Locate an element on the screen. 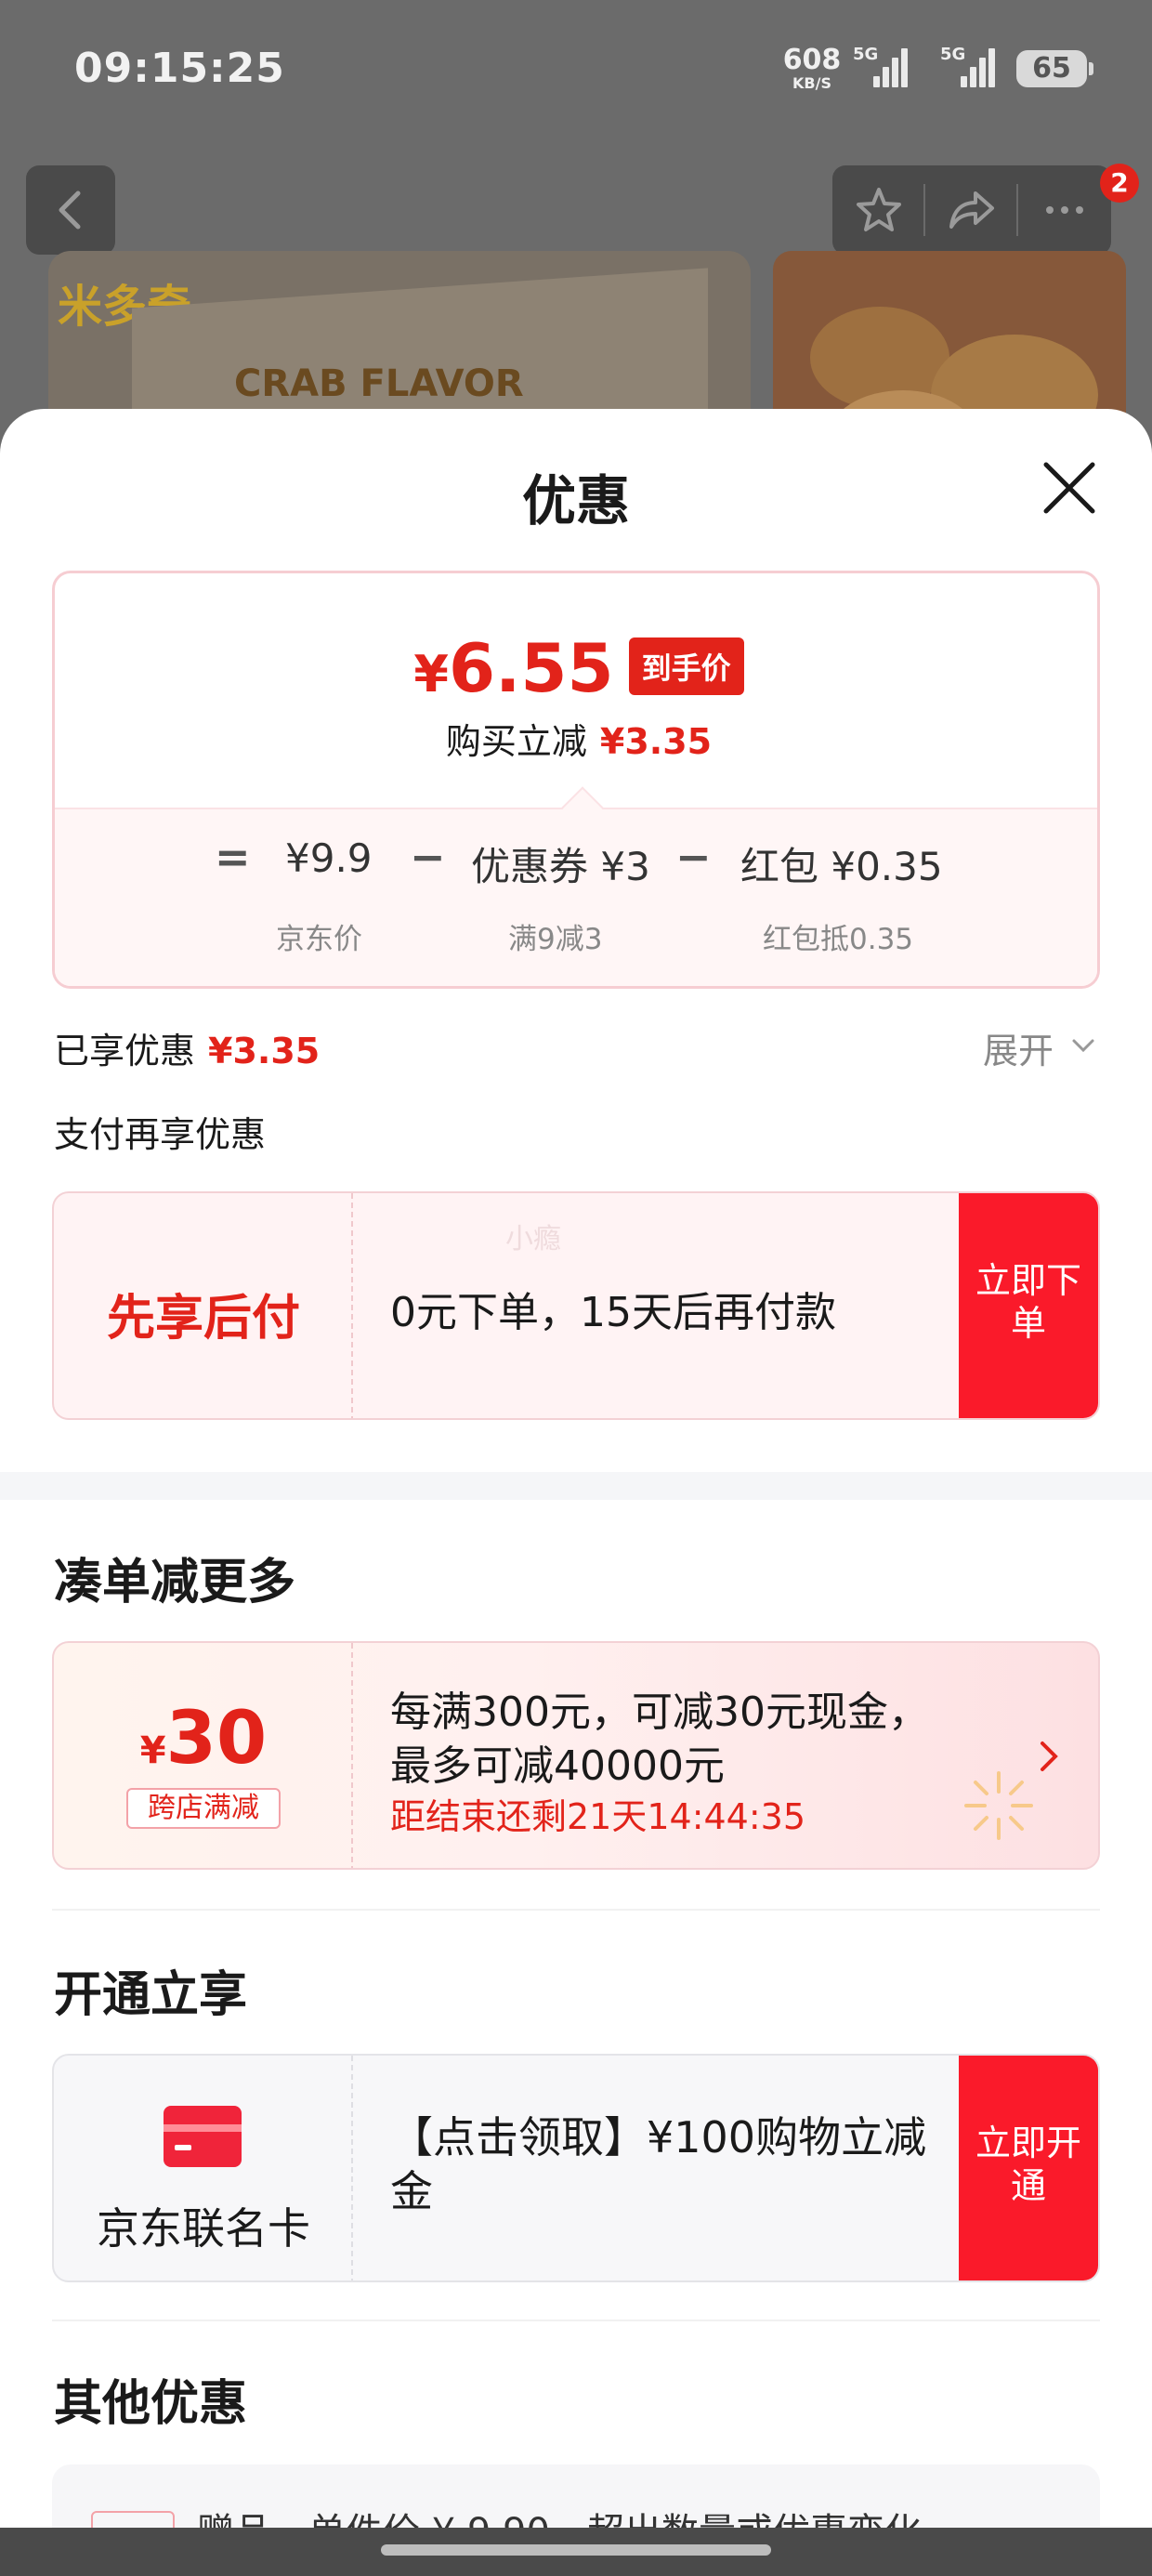 The width and height of the screenshot is (1152, 2576). network-speed-unit: KB/S is located at coordinates (811, 83).